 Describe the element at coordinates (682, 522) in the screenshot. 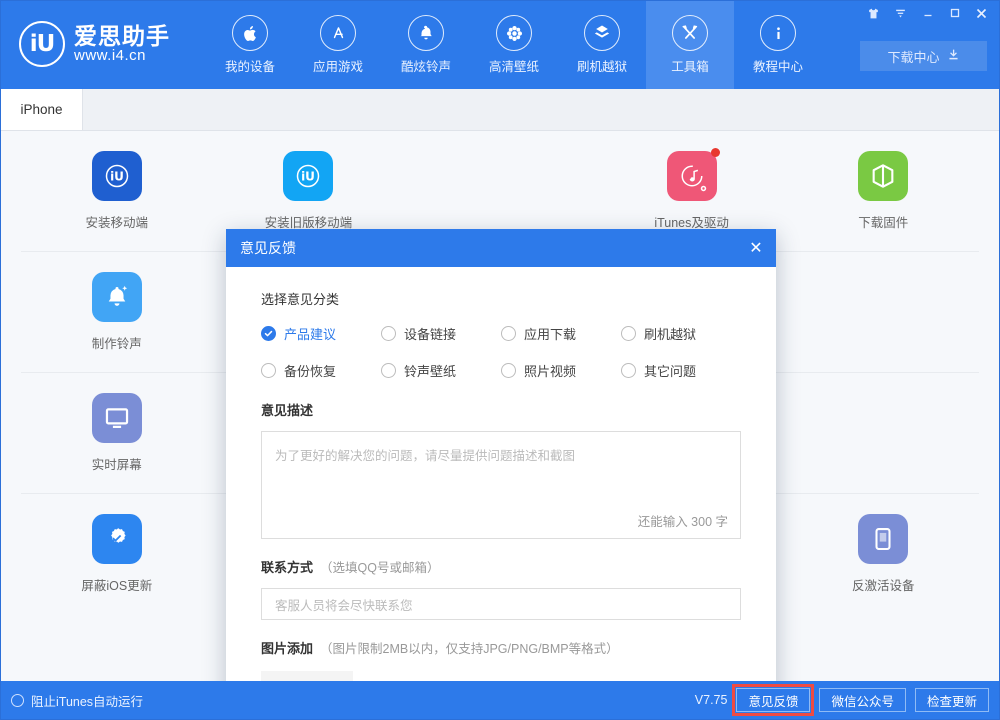

I see `description-char-counter: 还能输入 300 字` at that location.